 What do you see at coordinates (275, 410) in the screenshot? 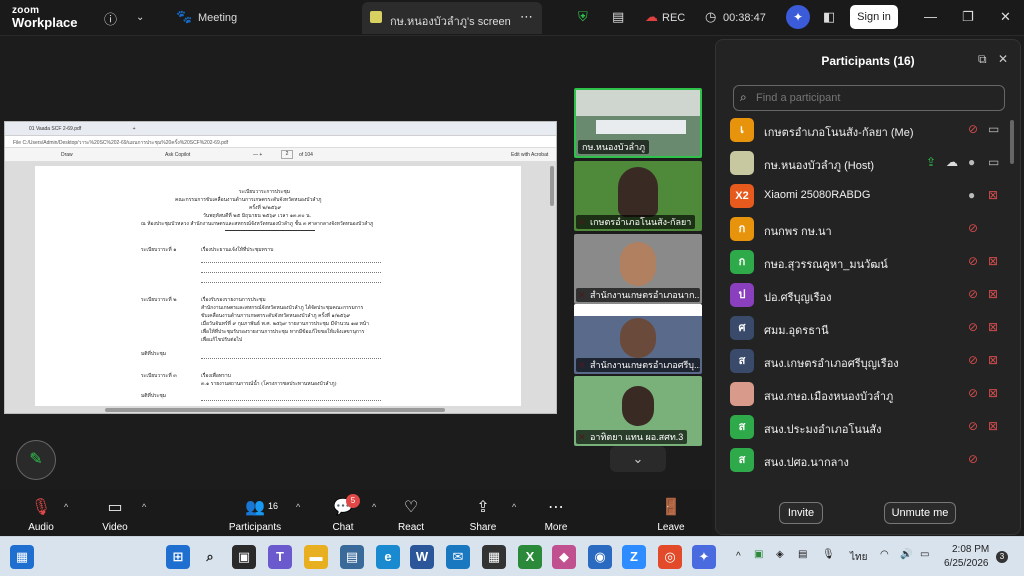
I see `pdf-hscrollbar` at bounding box center [275, 410].